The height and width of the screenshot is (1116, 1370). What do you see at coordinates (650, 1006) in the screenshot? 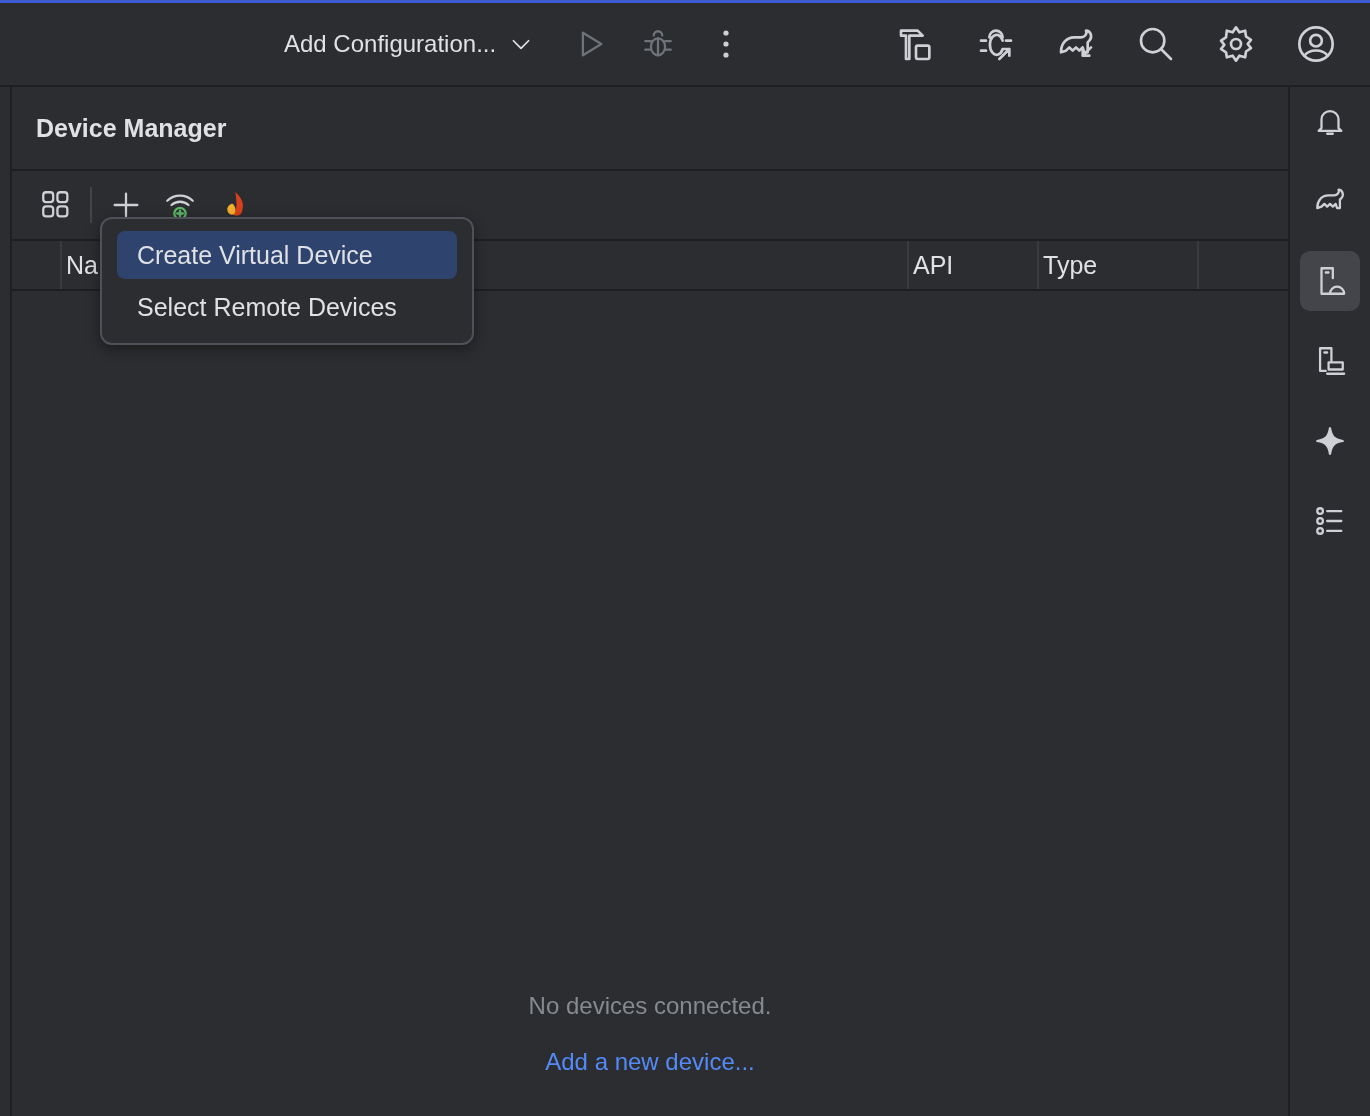
I see `empty-message: No devices connected.` at bounding box center [650, 1006].